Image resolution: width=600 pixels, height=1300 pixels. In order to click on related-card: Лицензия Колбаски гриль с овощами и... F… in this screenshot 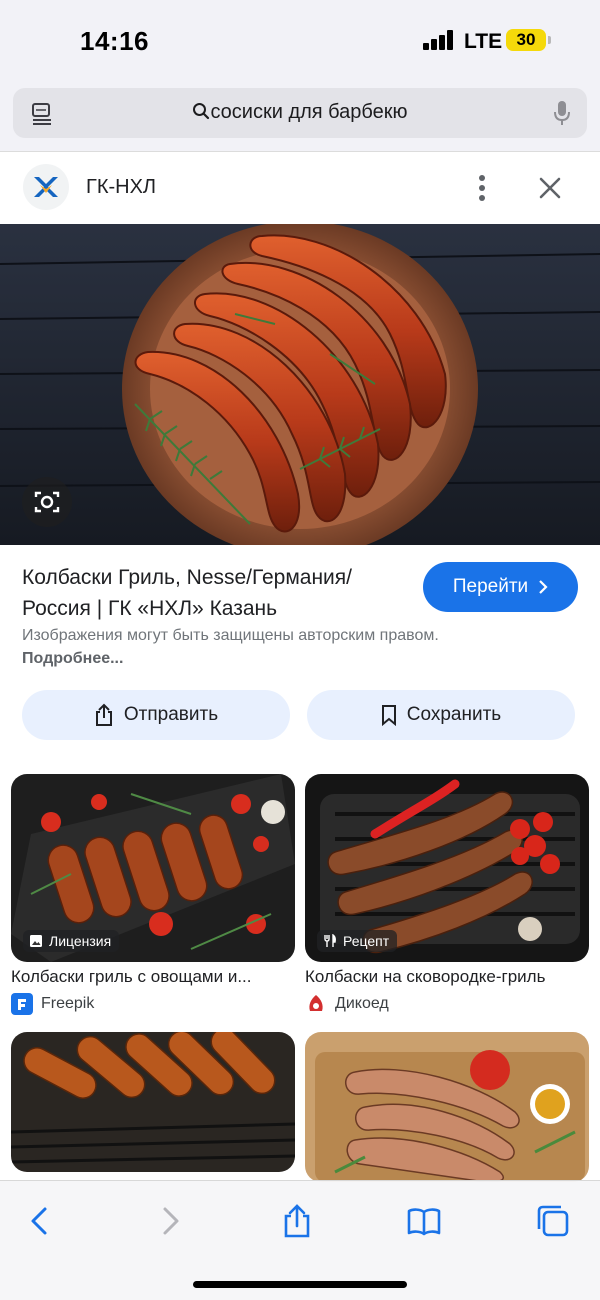, I will do `click(153, 894)`.